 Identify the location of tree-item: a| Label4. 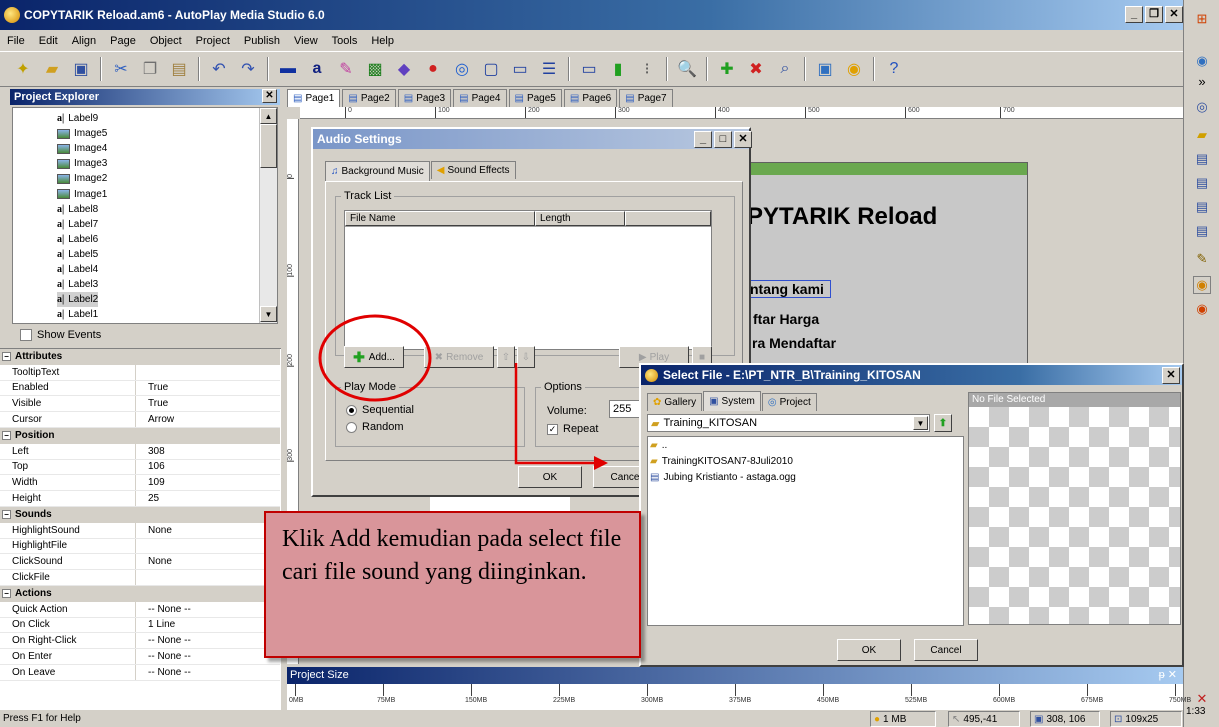
(77, 269).